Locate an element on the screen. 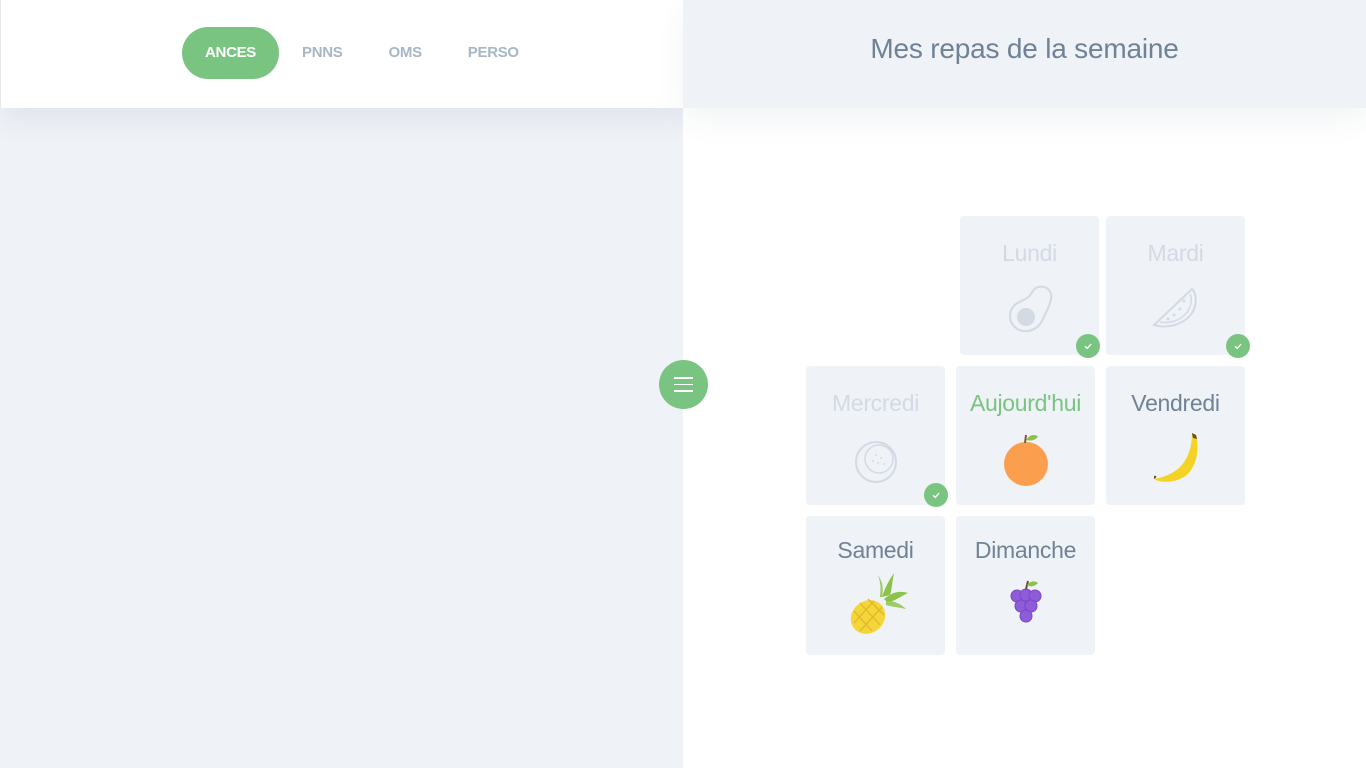  standards-tabs: ANCES PNNS OMS PERSO is located at coordinates (362, 53).